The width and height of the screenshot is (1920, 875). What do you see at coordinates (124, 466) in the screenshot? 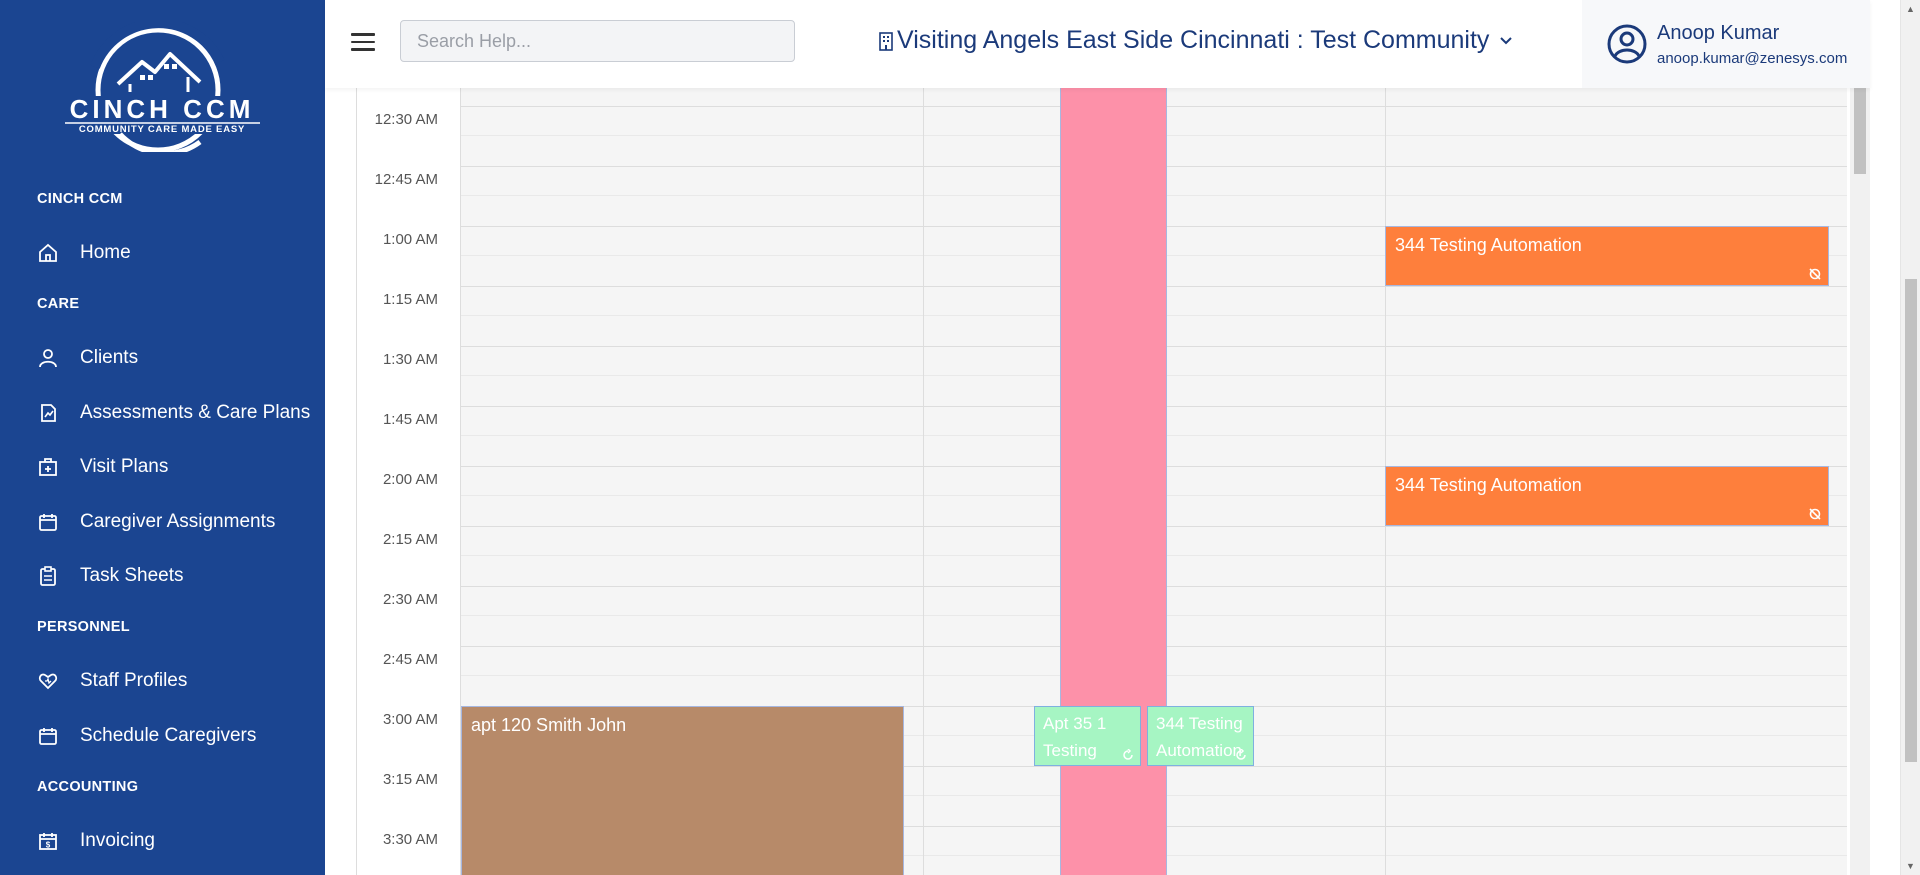
I see `sidebar-item-label: Visit Plans` at bounding box center [124, 466].